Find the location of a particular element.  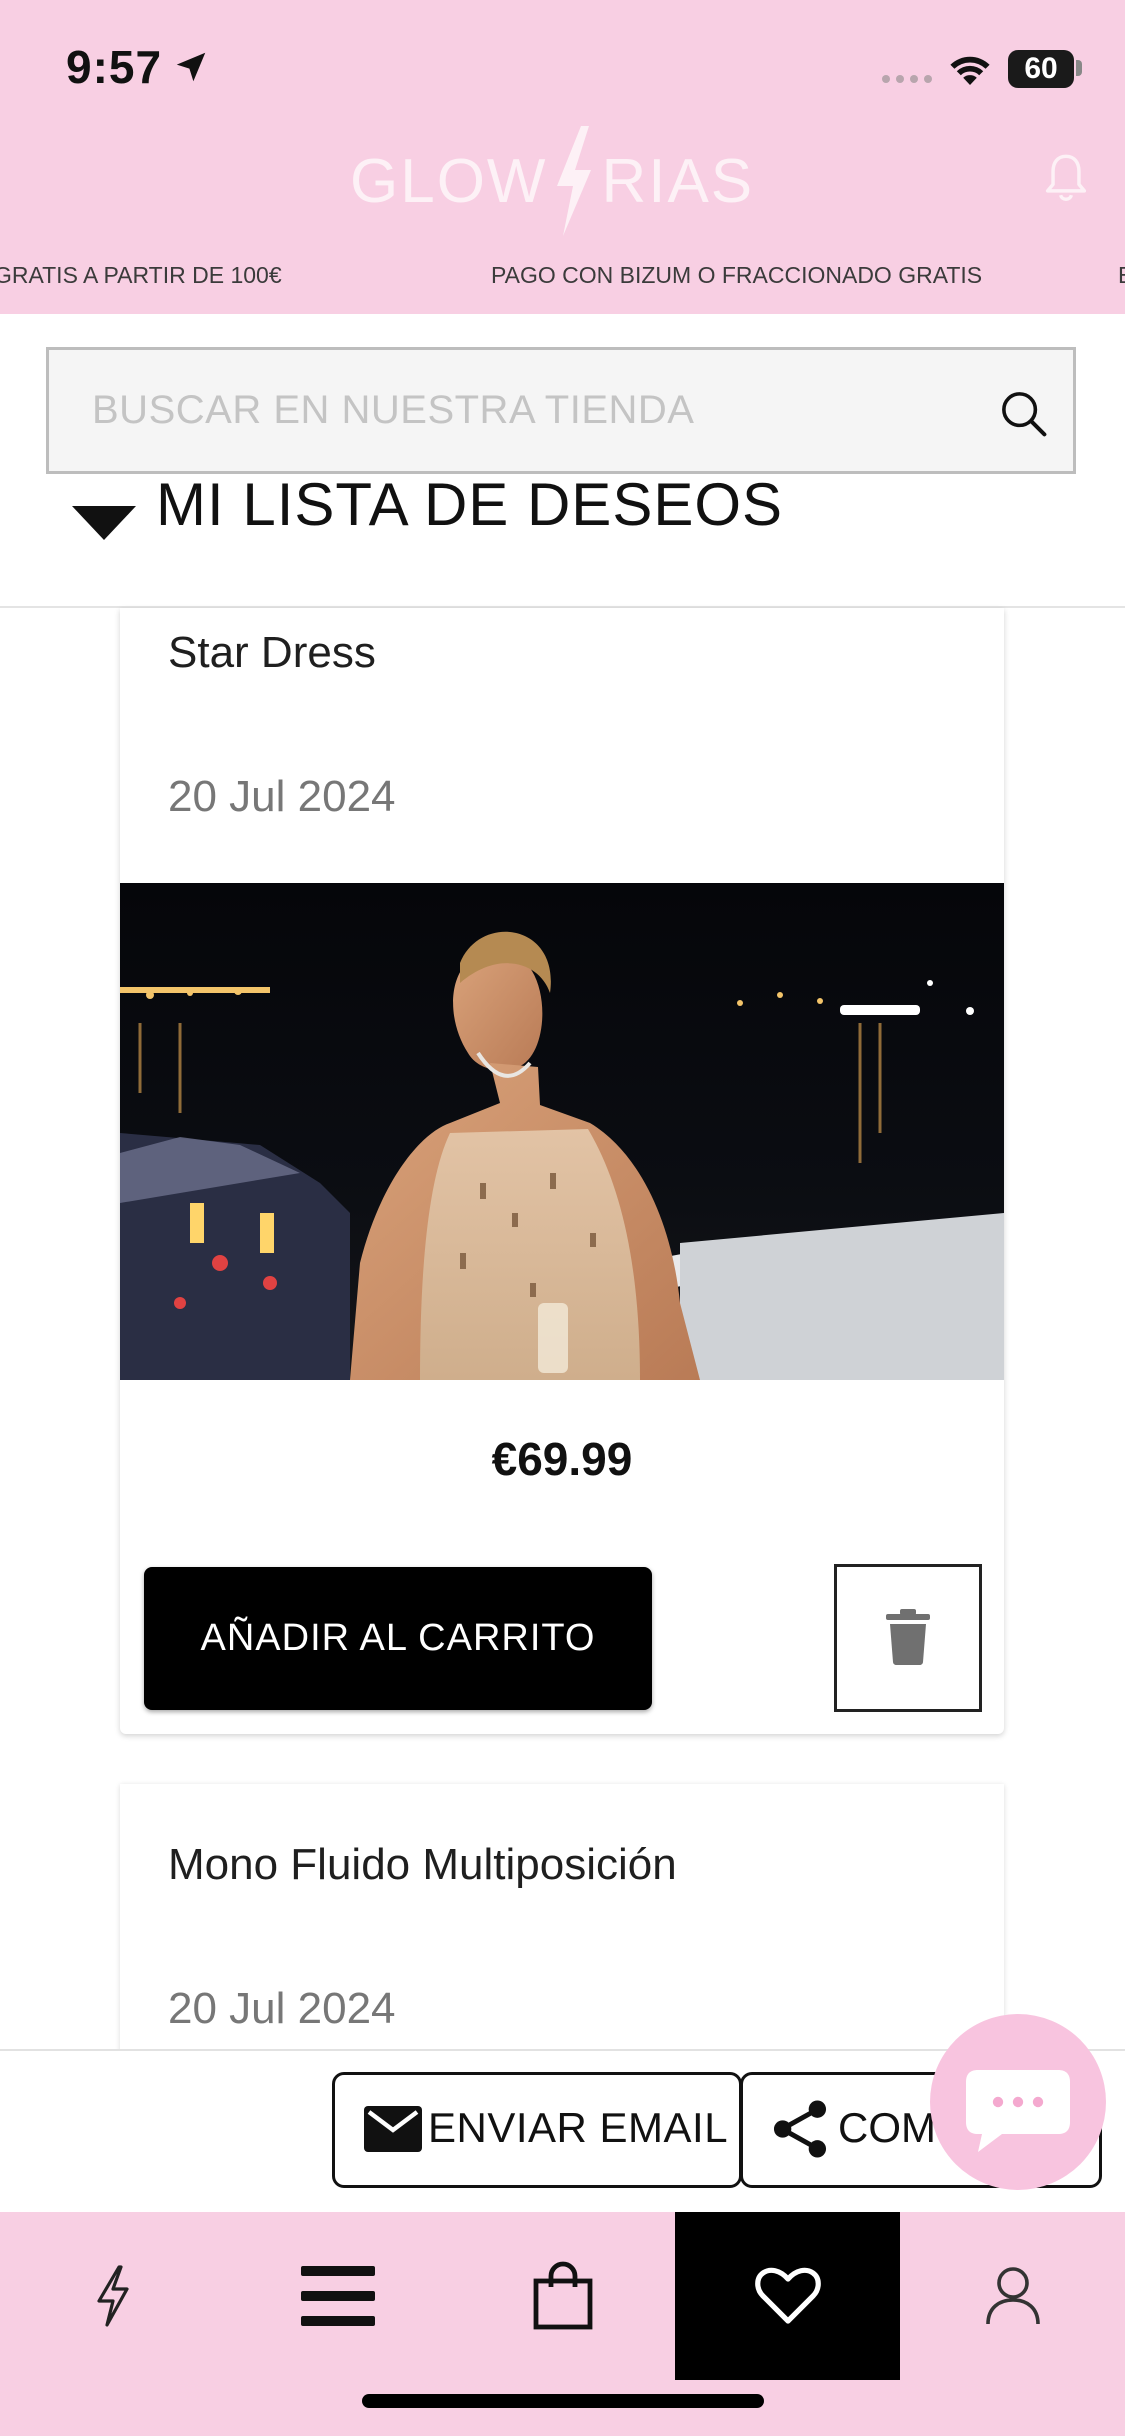

user-icon is located at coordinates (1012, 2296).